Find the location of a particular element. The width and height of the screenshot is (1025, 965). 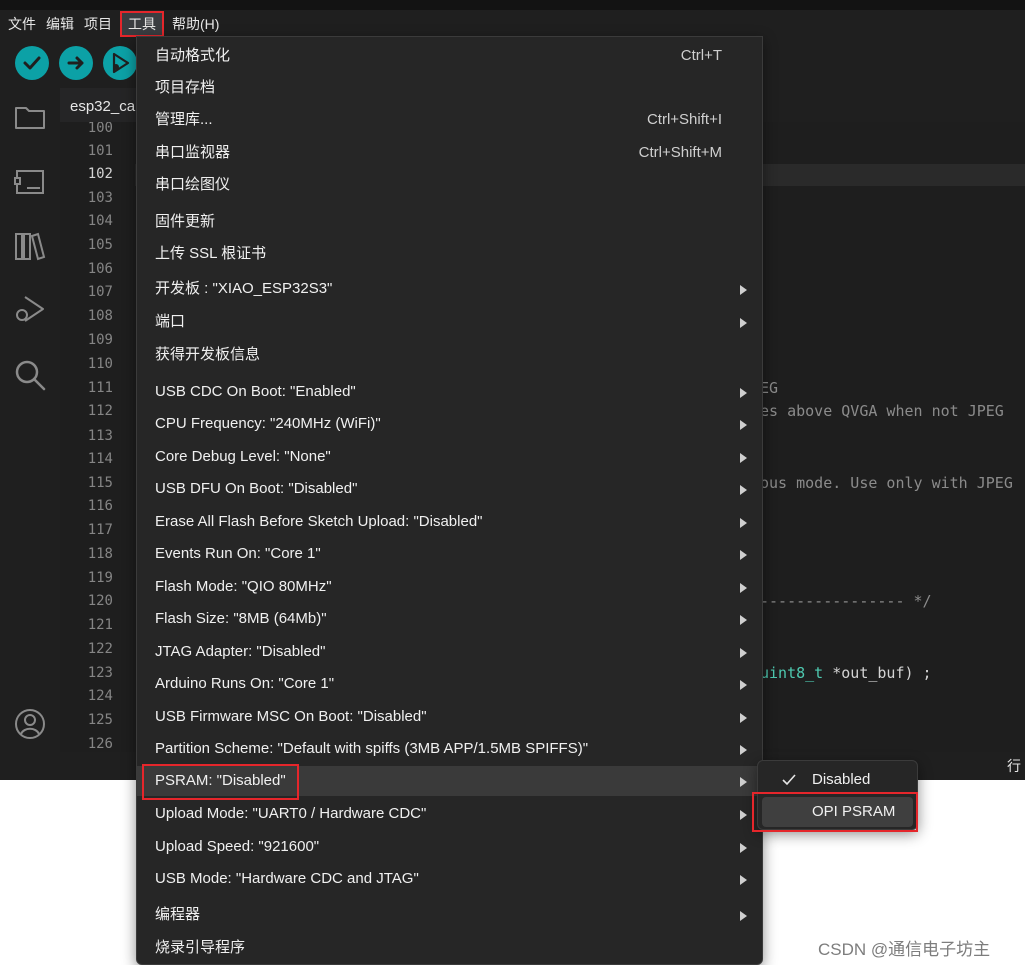

line-number: 123 is located at coordinates (100, 673).